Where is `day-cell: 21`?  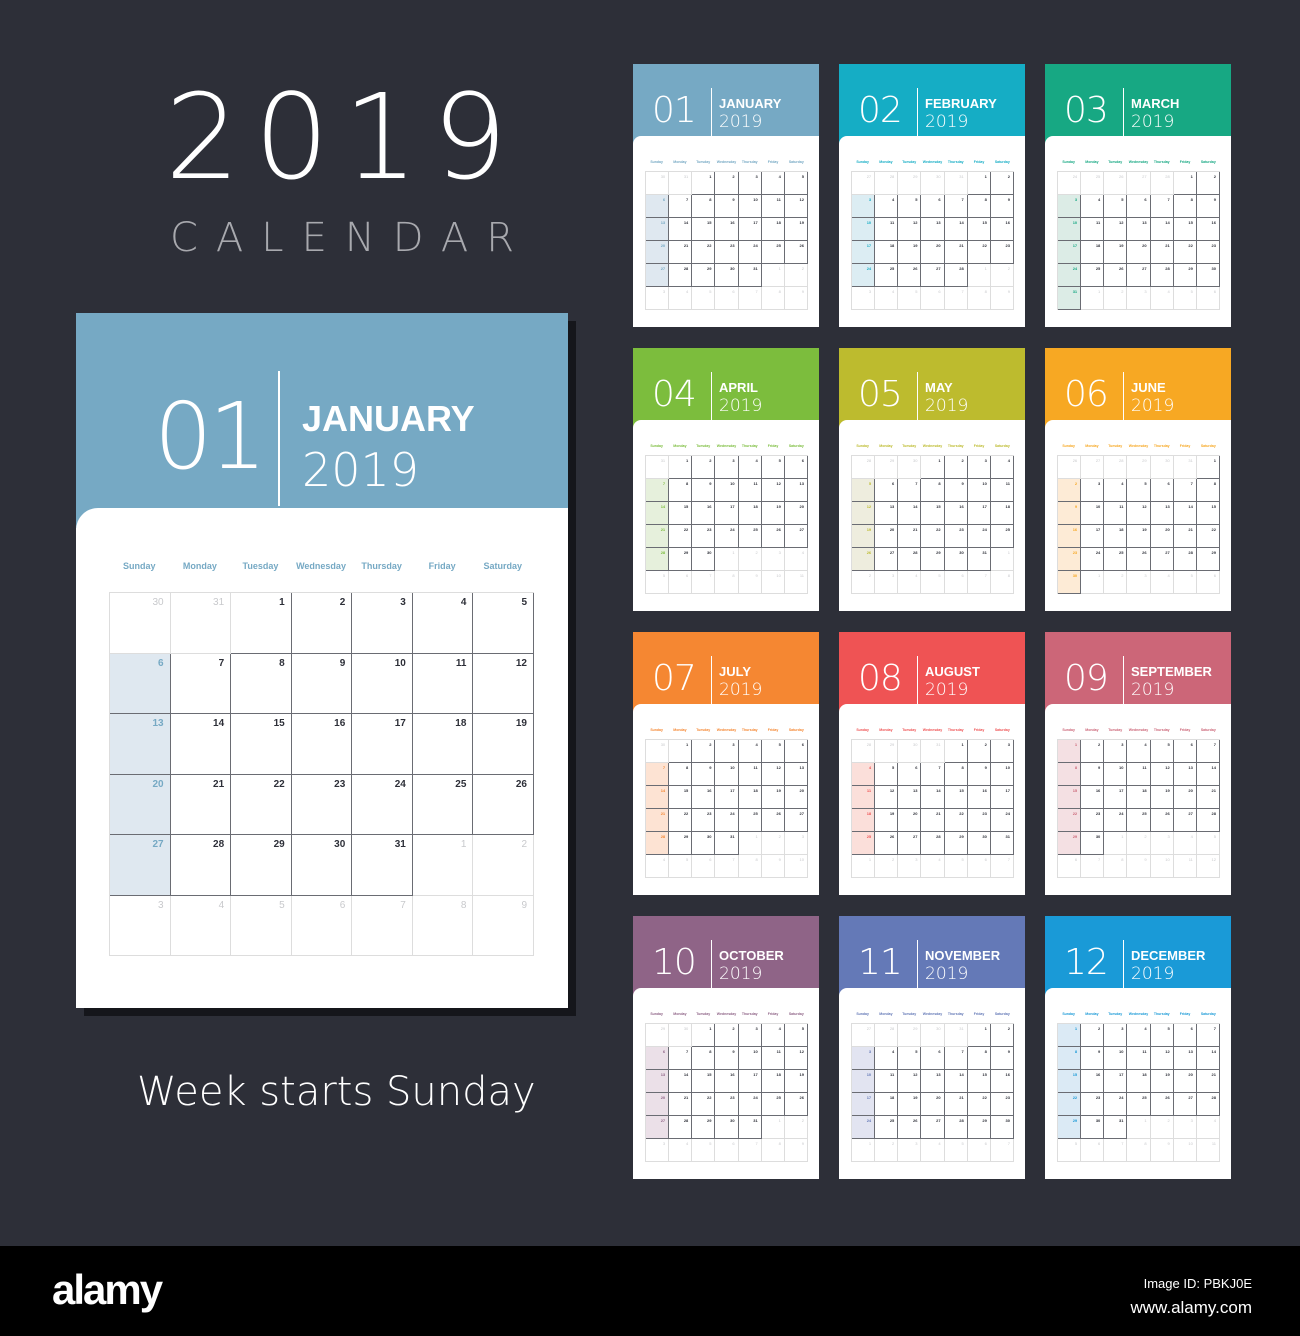
day-cell: 21 is located at coordinates (1185, 536).